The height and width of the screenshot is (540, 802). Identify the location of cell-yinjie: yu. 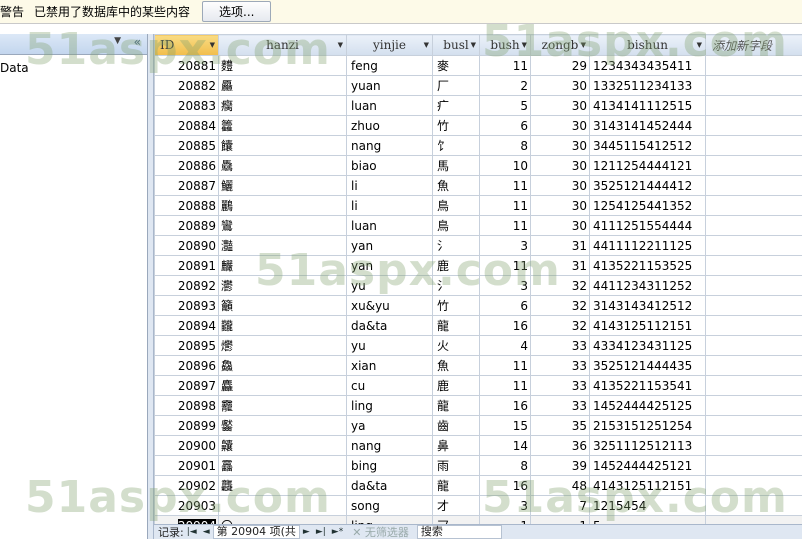
(390, 286).